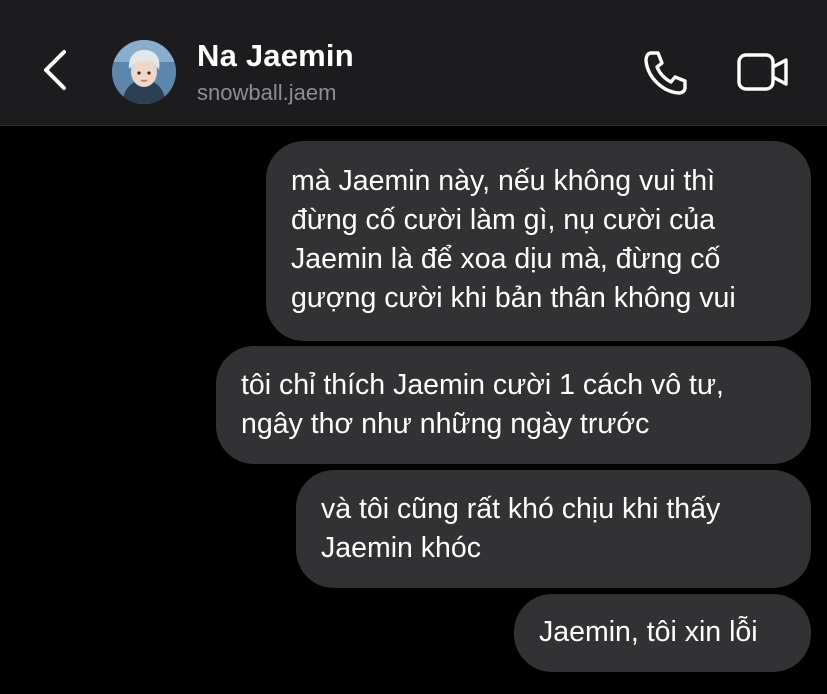 The height and width of the screenshot is (694, 827). I want to click on back-button, so click(56, 70).